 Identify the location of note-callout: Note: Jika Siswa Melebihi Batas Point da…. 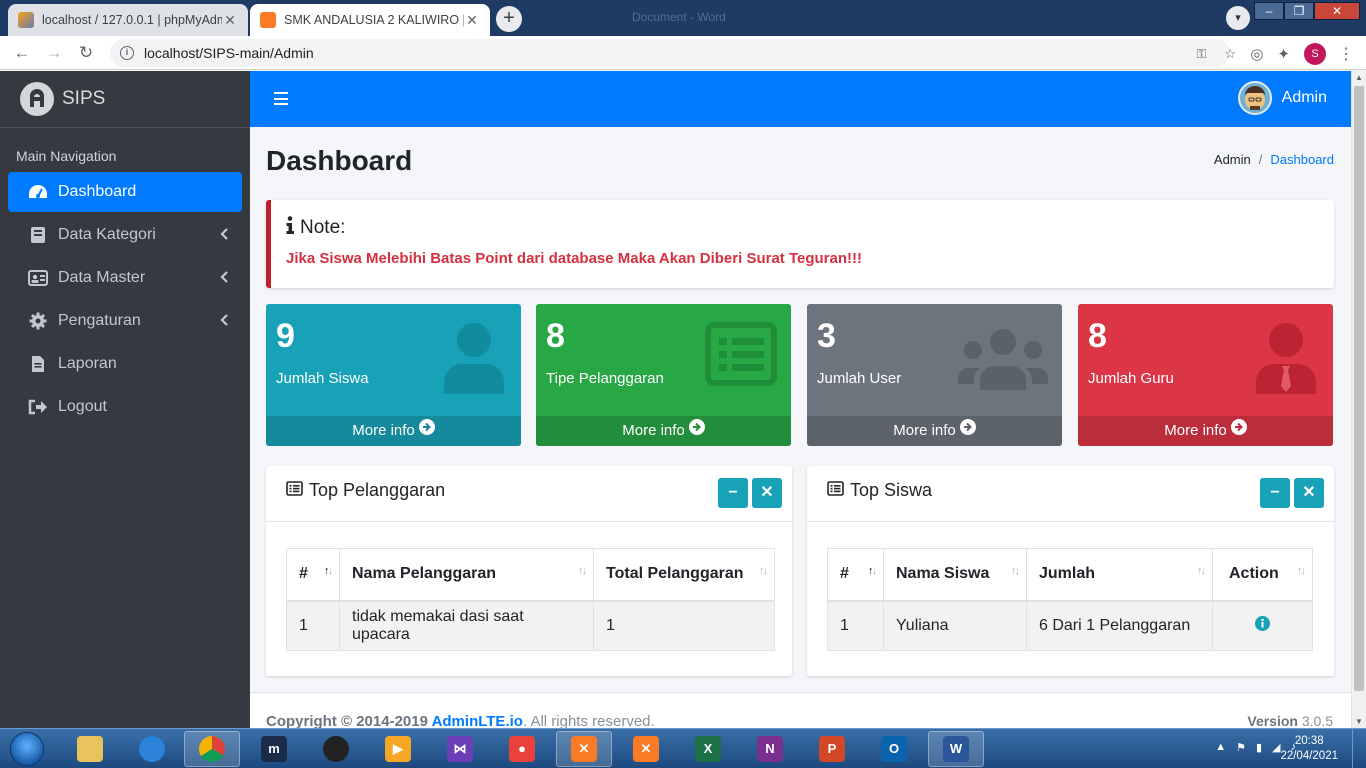
(800, 244).